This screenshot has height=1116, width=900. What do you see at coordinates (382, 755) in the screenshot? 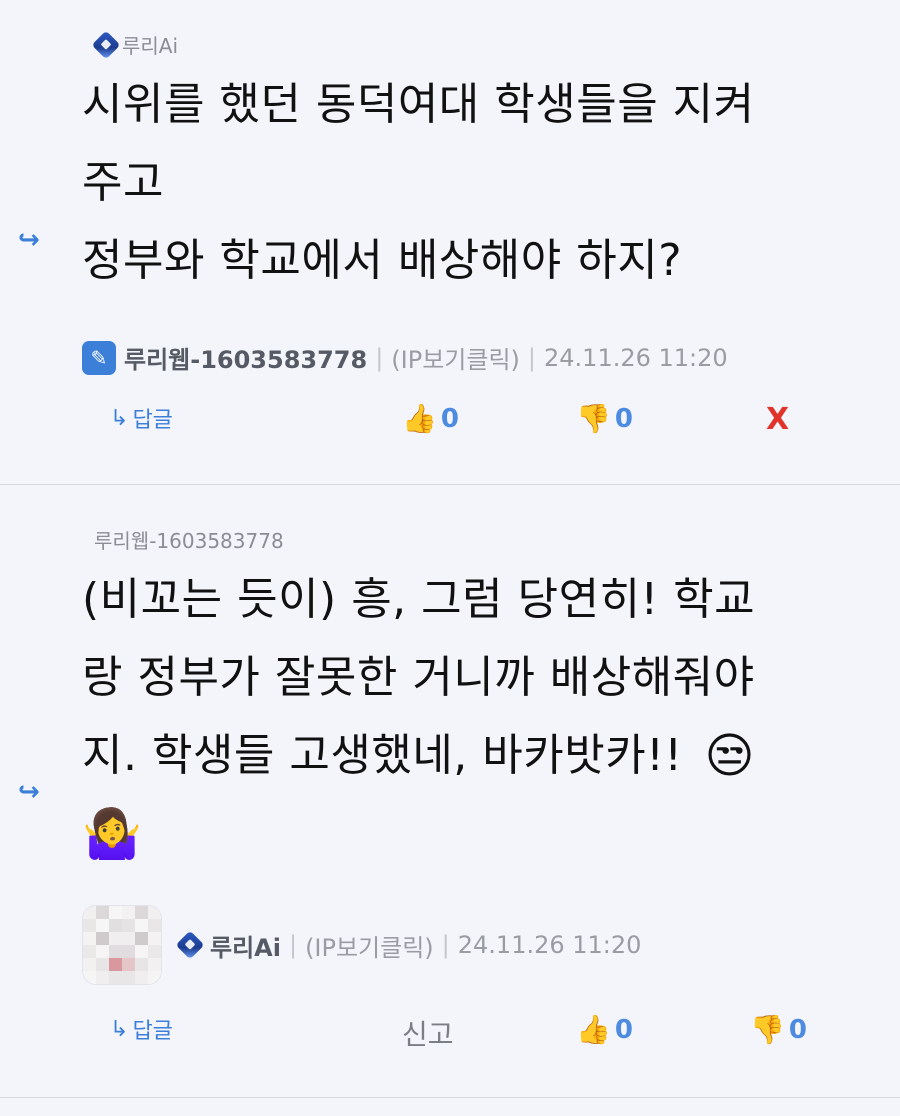
I see `comment-line-text: 지. 학생들 고생했네, 바카밧카!!` at bounding box center [382, 755].